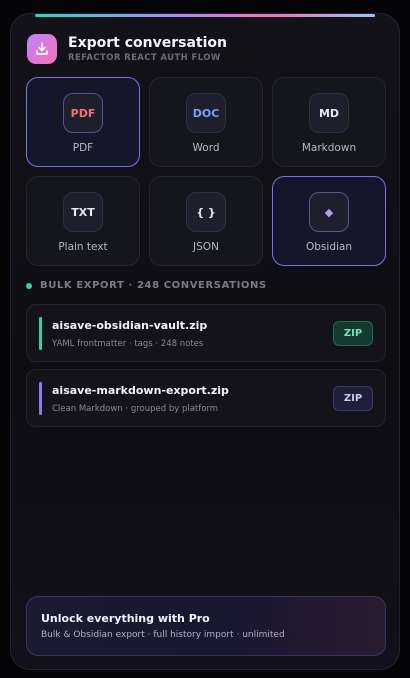 This screenshot has height=678, width=410. Describe the element at coordinates (83, 148) in the screenshot. I see `format-label: PDF` at that location.